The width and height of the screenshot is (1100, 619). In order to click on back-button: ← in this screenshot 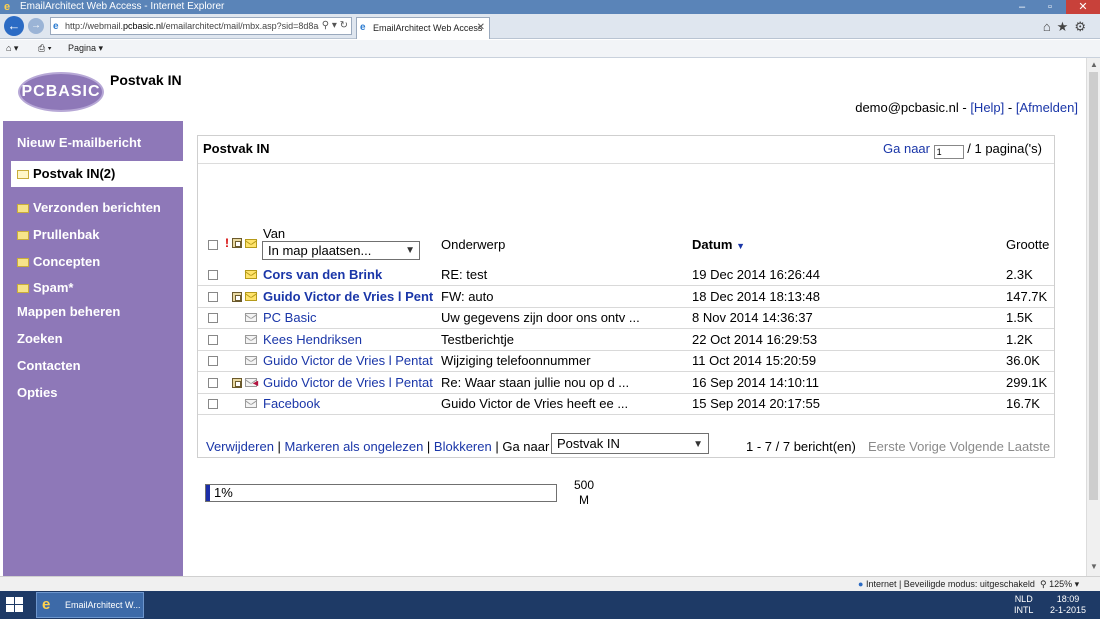, I will do `click(14, 26)`.